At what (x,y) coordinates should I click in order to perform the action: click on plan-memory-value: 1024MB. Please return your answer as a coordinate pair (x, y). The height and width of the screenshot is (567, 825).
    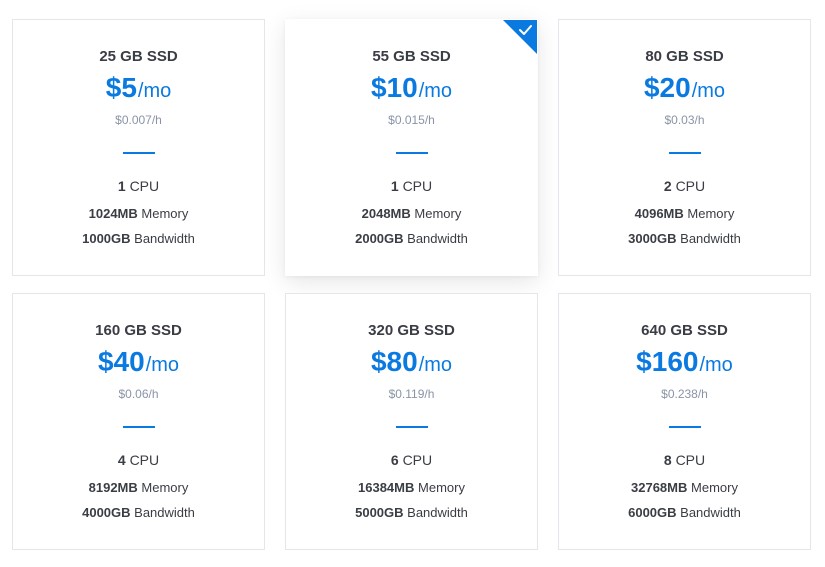
    Looking at the image, I should click on (113, 213).